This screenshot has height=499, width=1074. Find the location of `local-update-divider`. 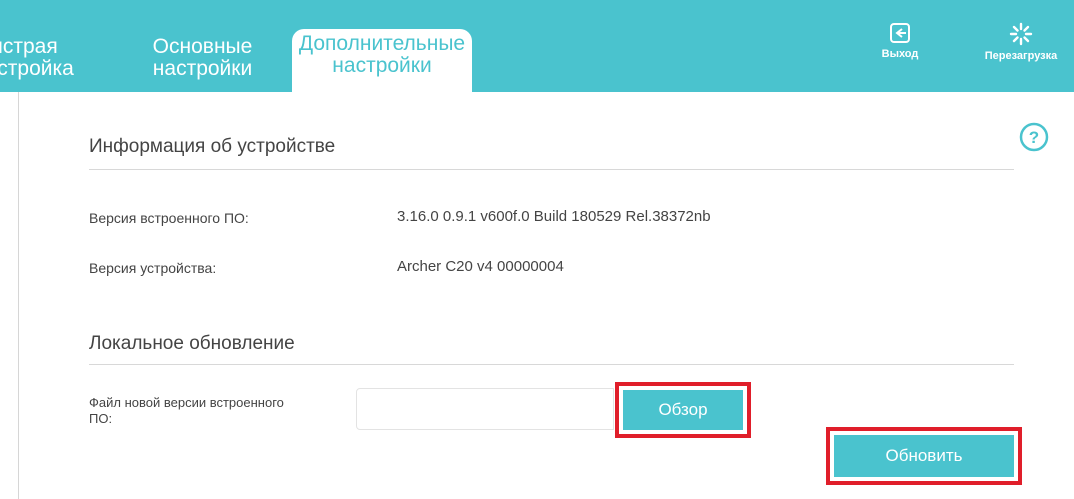

local-update-divider is located at coordinates (551, 364).